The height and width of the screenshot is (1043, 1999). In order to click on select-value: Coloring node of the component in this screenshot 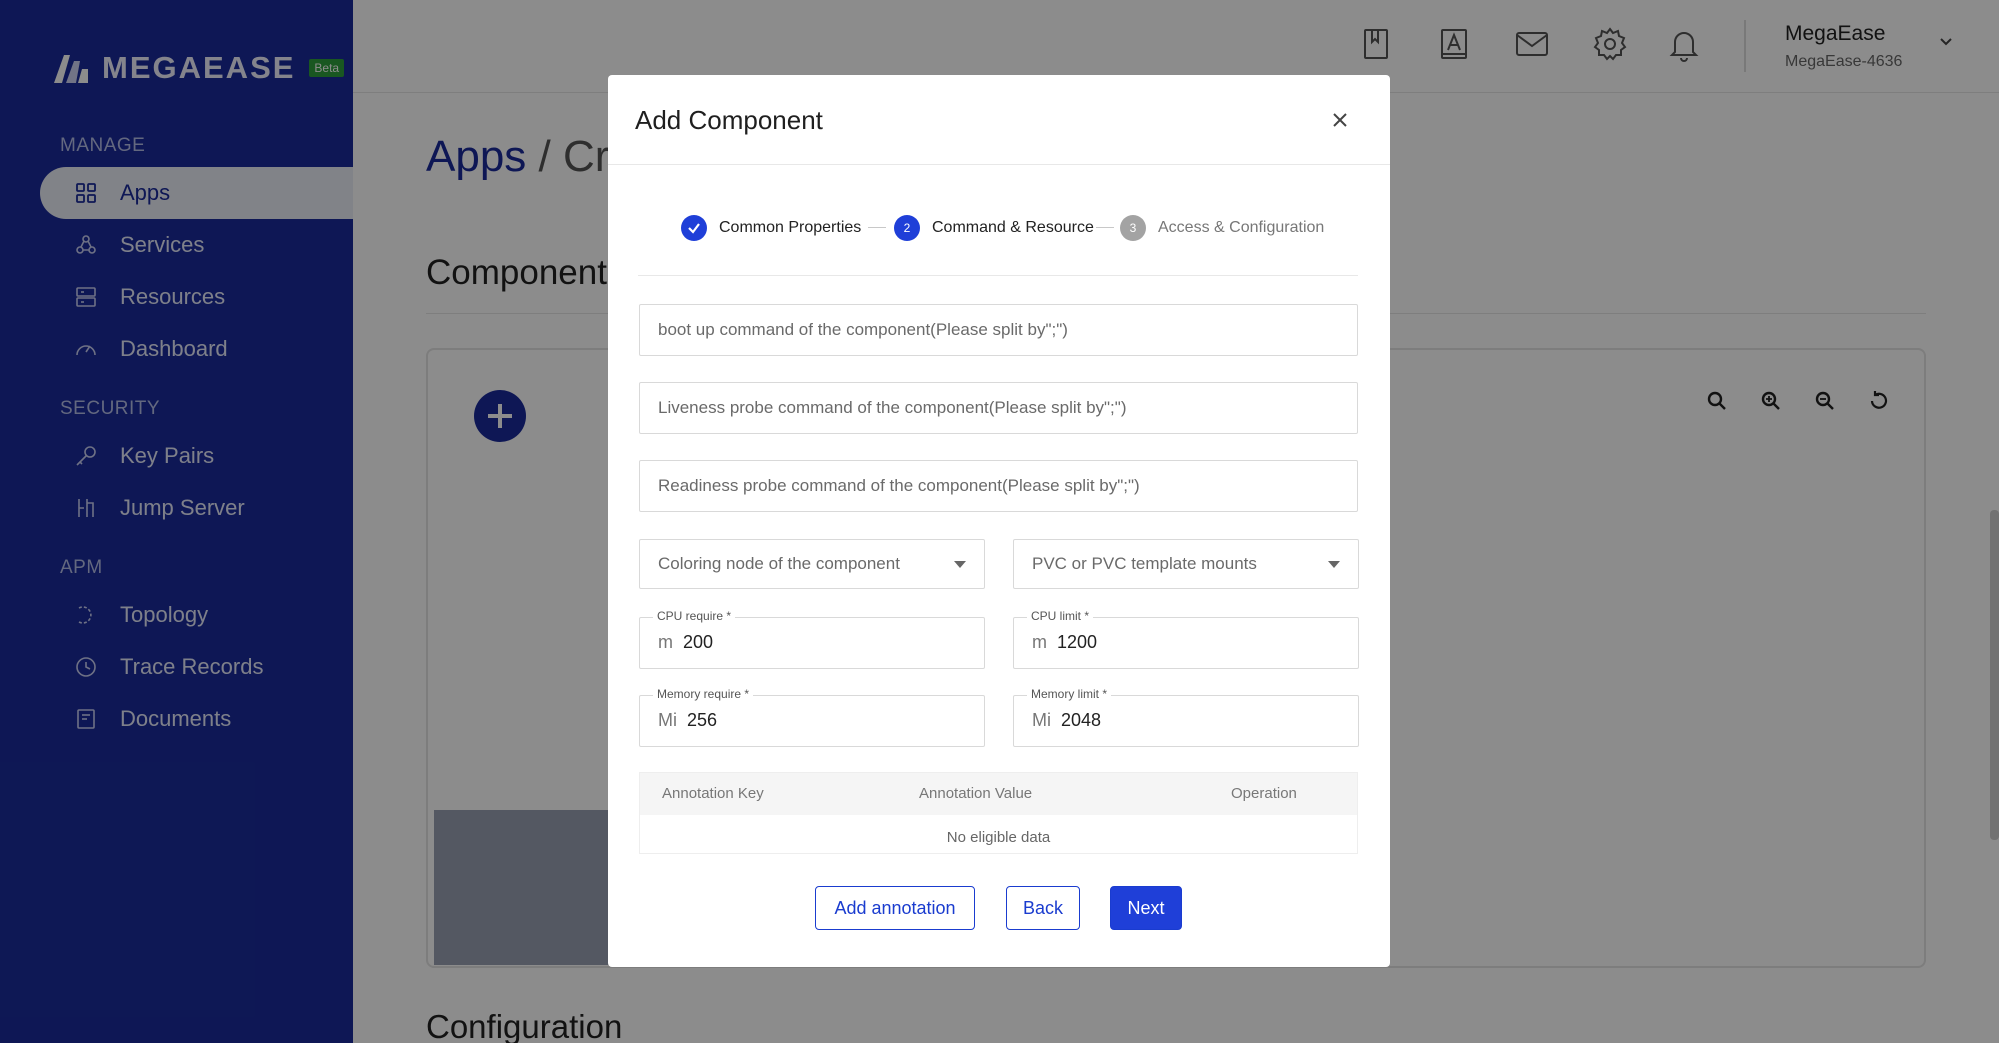, I will do `click(779, 563)`.